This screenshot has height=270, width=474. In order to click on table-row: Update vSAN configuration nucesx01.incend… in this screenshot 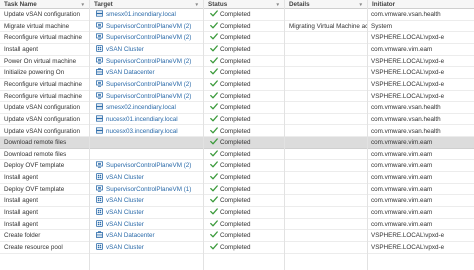, I will do `click(237, 120)`.